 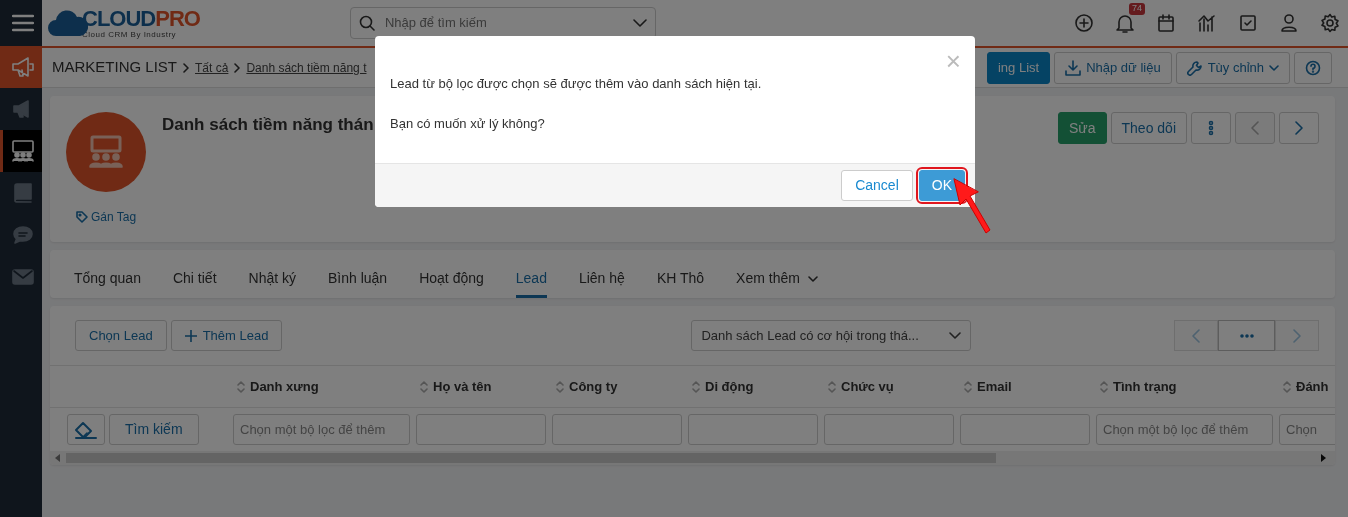 I want to click on book-icon, so click(x=22, y=193).